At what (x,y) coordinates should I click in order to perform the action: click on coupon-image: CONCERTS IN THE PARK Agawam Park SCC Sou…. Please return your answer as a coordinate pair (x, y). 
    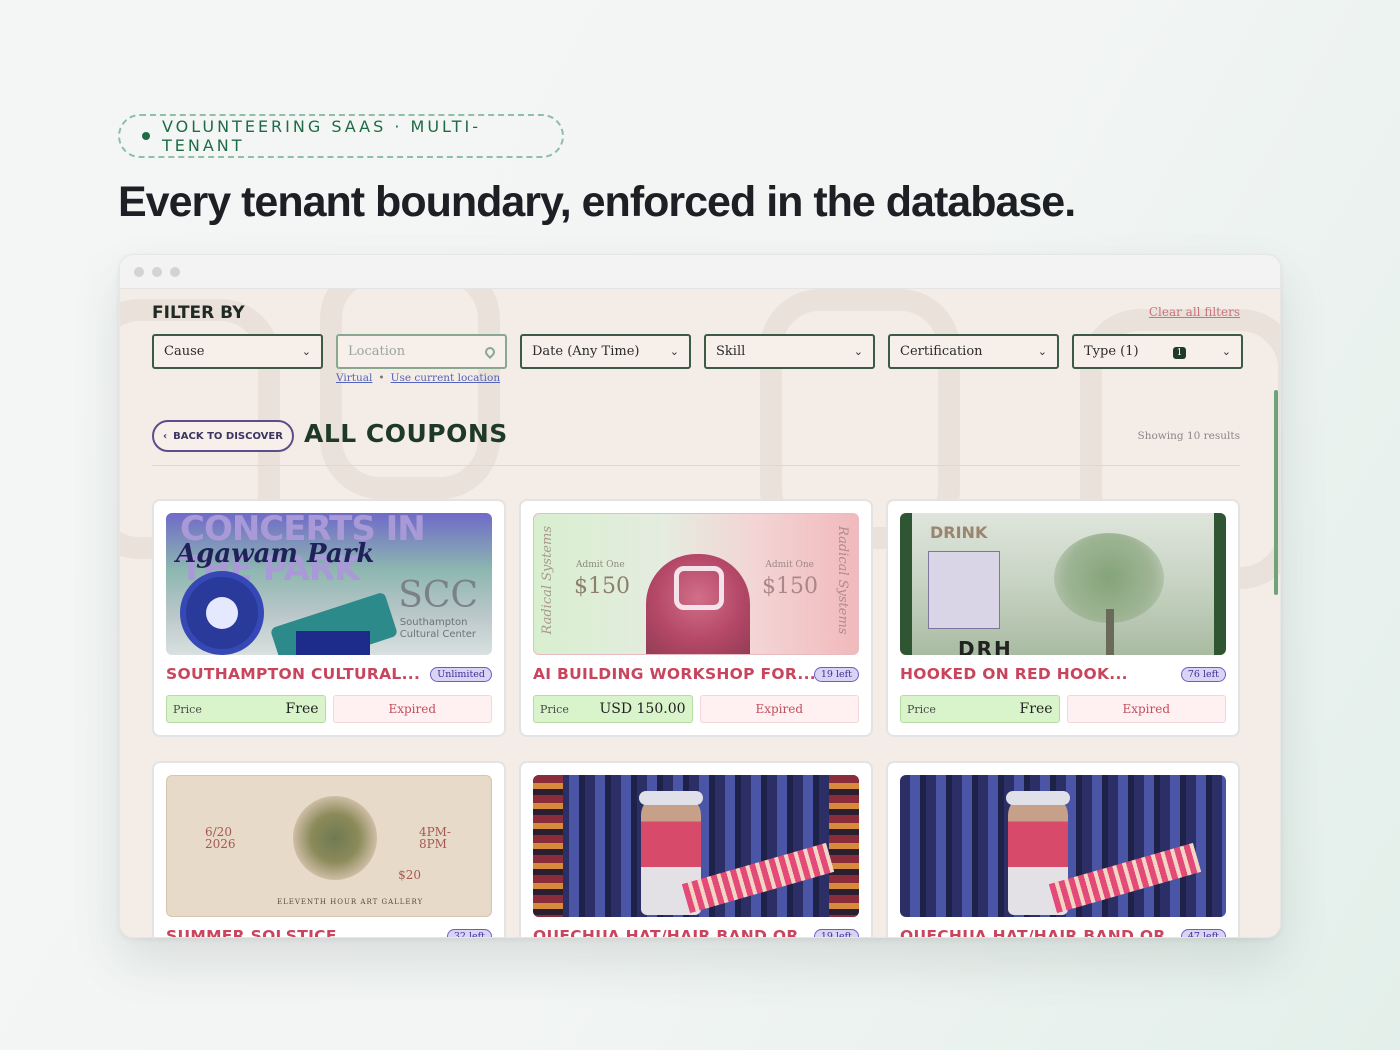
    Looking at the image, I should click on (329, 584).